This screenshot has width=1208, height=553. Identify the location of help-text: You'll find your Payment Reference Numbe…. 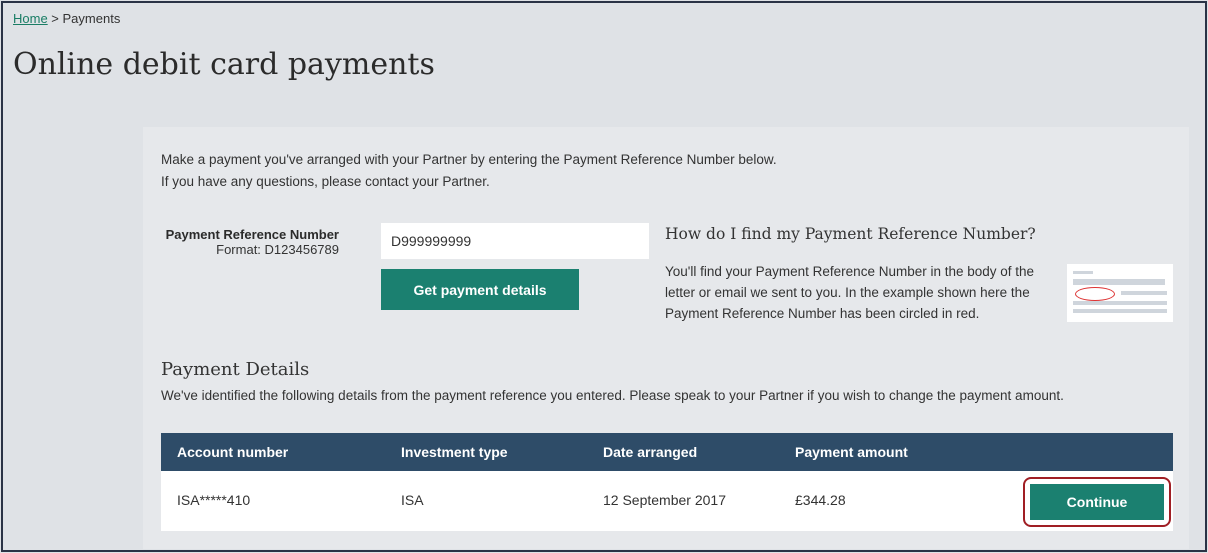
(850, 292).